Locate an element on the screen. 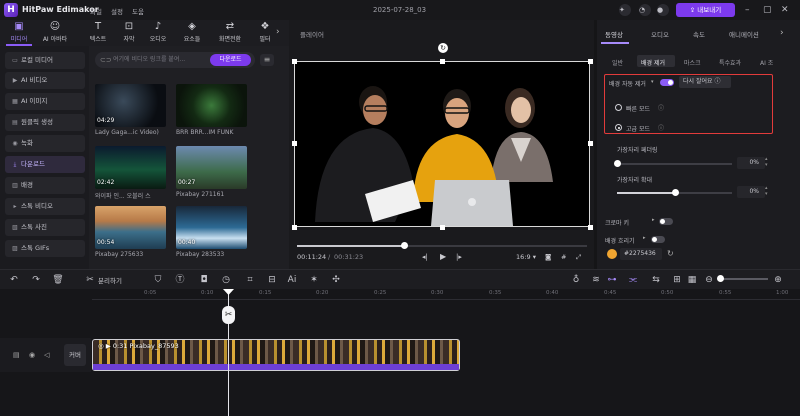  undo-icon: ↶ is located at coordinates (14, 280).